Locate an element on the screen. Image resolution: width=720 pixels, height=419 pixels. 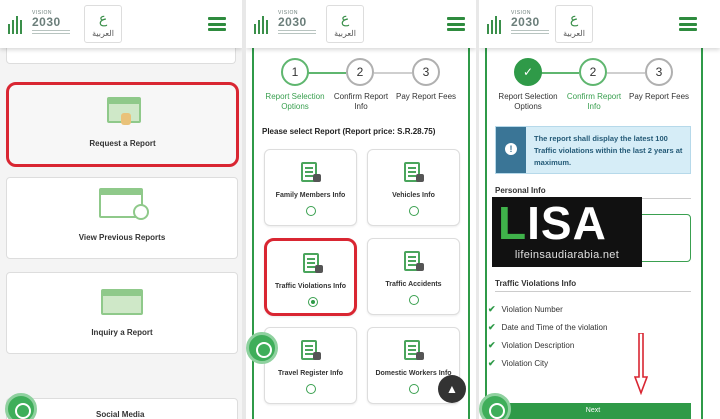
report-option-travel-register: Travel Register Info is located at coordinates (310, 365).